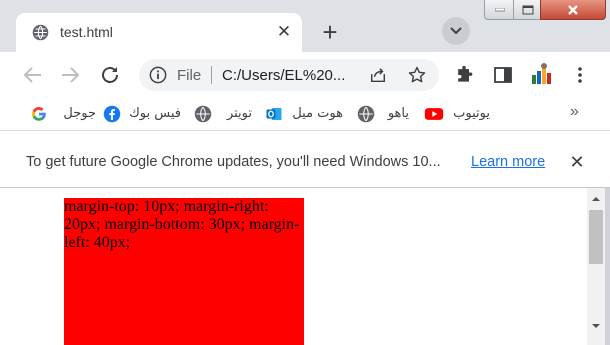 This screenshot has height=345, width=610. I want to click on bookmark-yahoo: ياهو, so click(383, 114).